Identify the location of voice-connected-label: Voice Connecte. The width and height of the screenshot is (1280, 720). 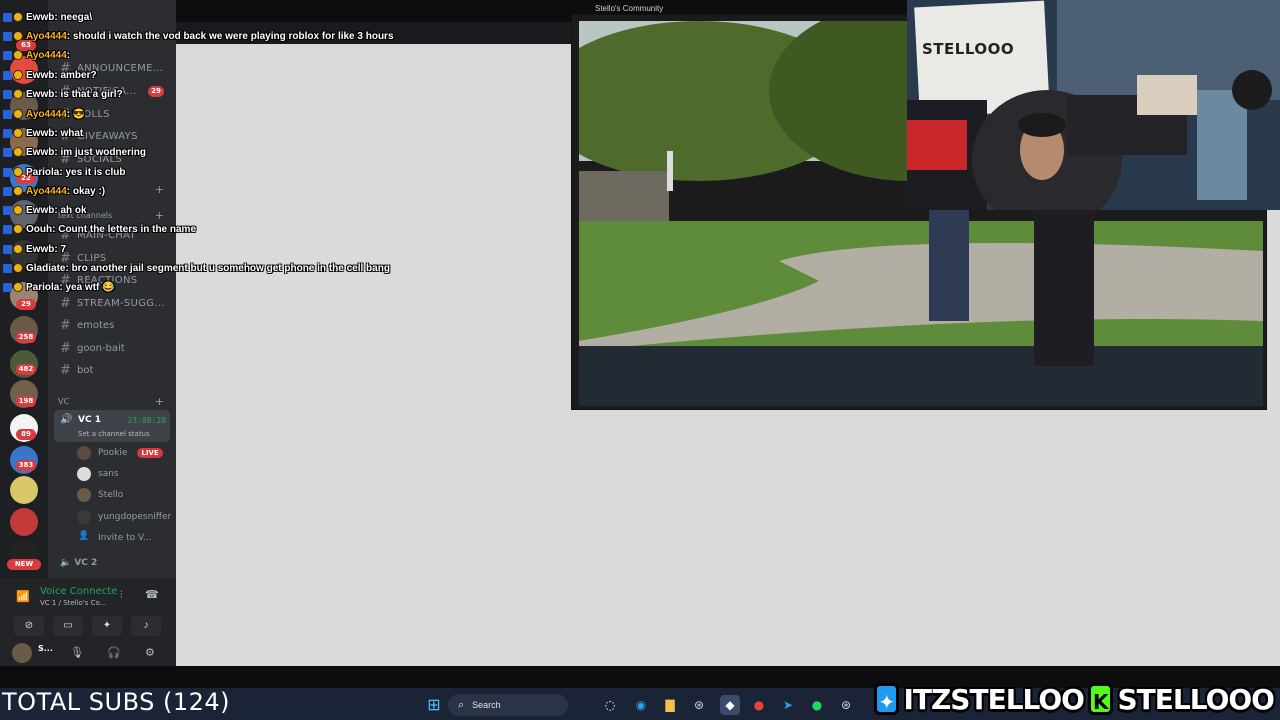
(78, 591).